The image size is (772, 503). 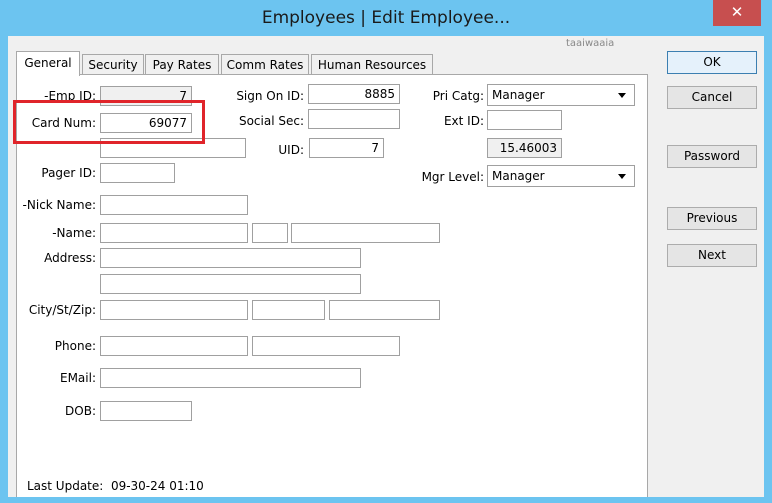 I want to click on uid-field: 7, so click(x=346, y=148).